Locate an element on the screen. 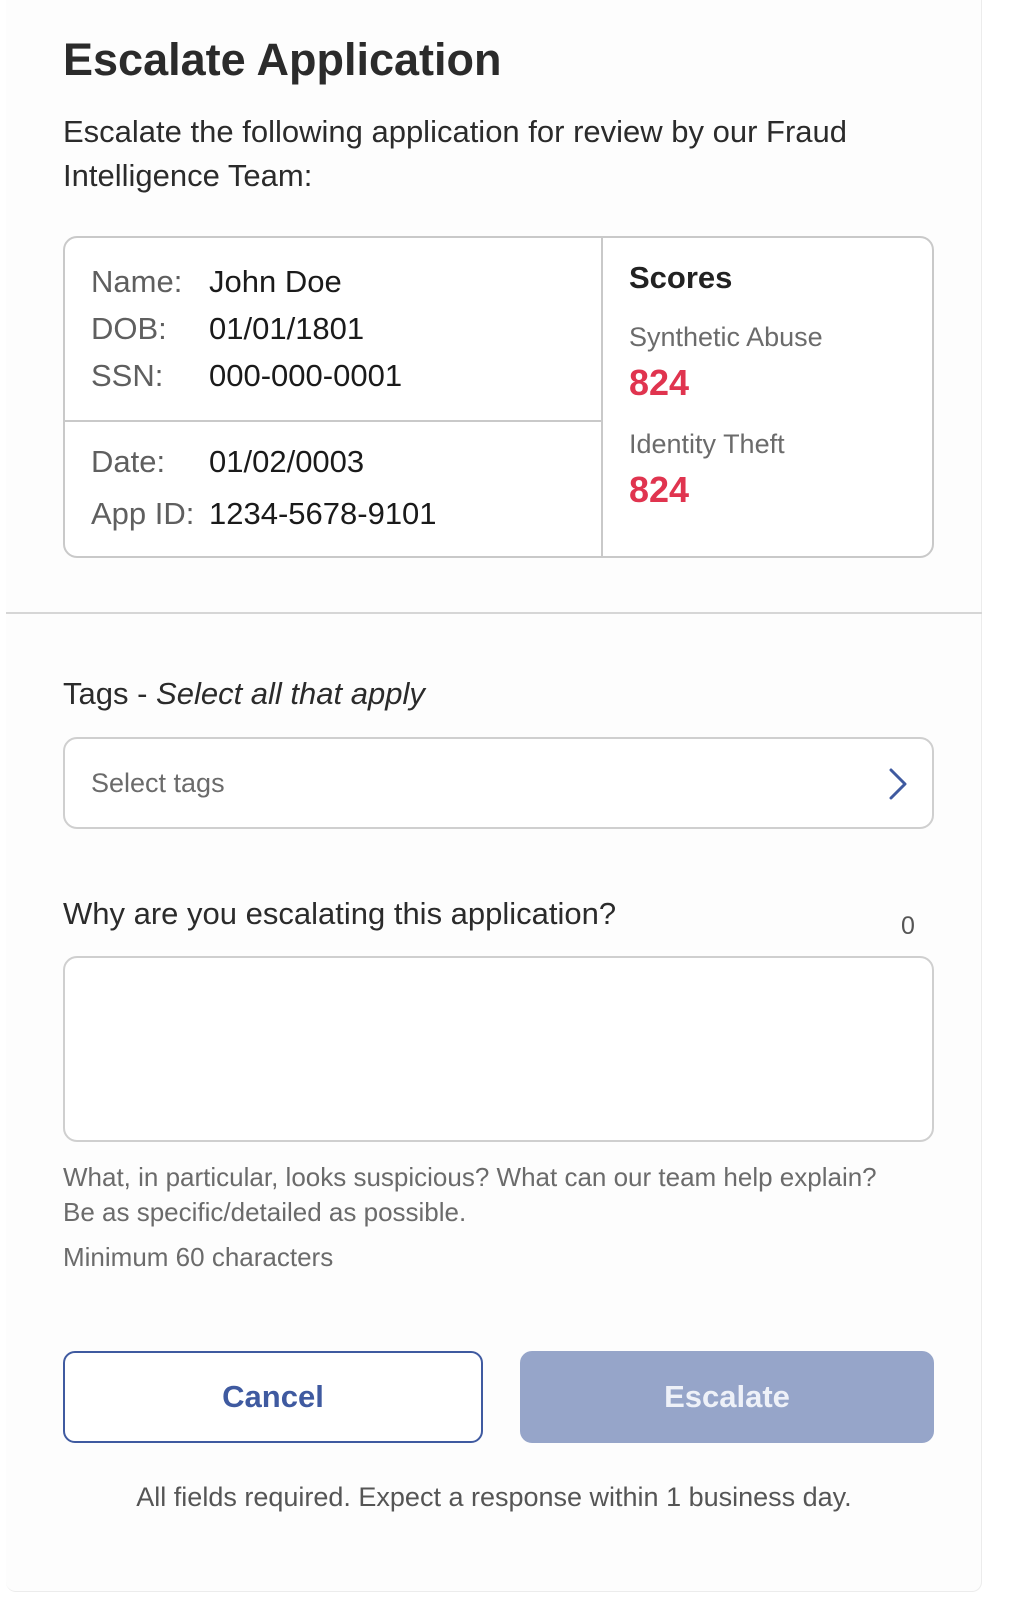  ssn-label: SSN: is located at coordinates (127, 375).